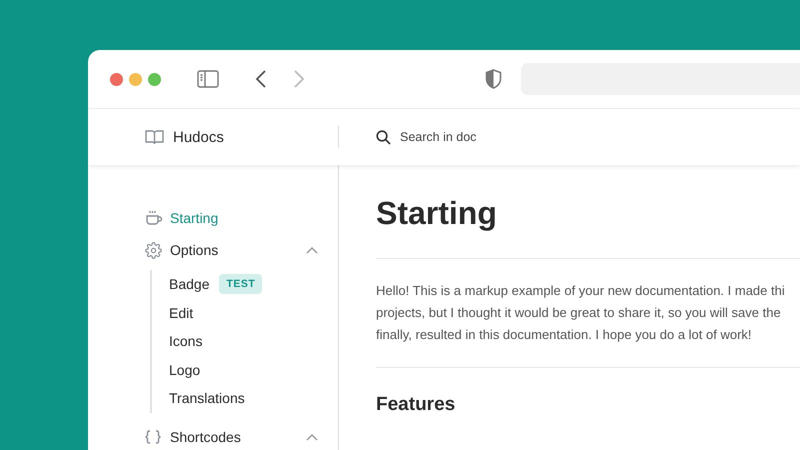 The width and height of the screenshot is (800, 450). I want to click on section-heading: Features, so click(416, 405).